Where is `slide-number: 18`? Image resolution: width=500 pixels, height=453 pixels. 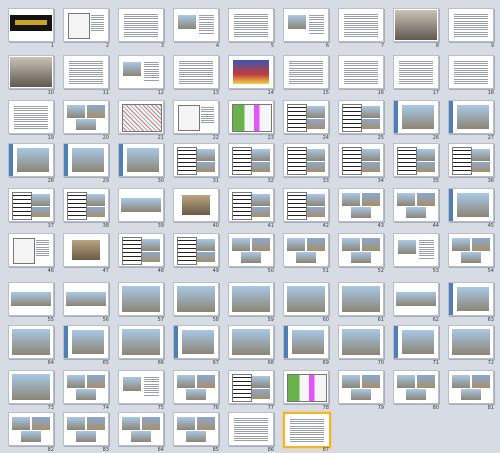 slide-number: 18 is located at coordinates (490, 93).